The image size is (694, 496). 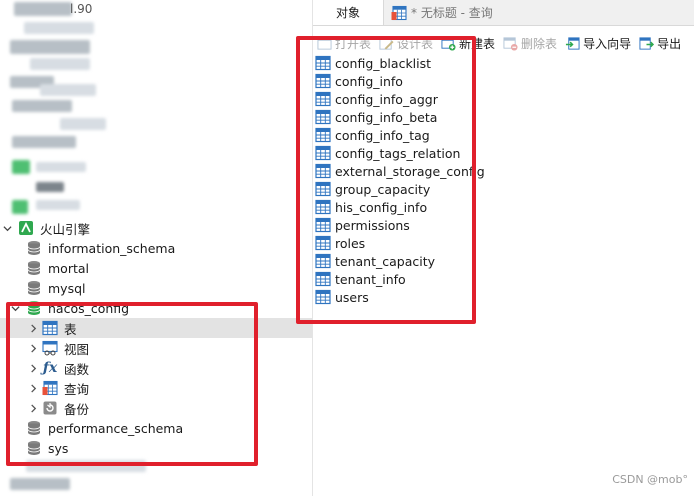 I want to click on query-tab-icon, so click(x=399, y=13).